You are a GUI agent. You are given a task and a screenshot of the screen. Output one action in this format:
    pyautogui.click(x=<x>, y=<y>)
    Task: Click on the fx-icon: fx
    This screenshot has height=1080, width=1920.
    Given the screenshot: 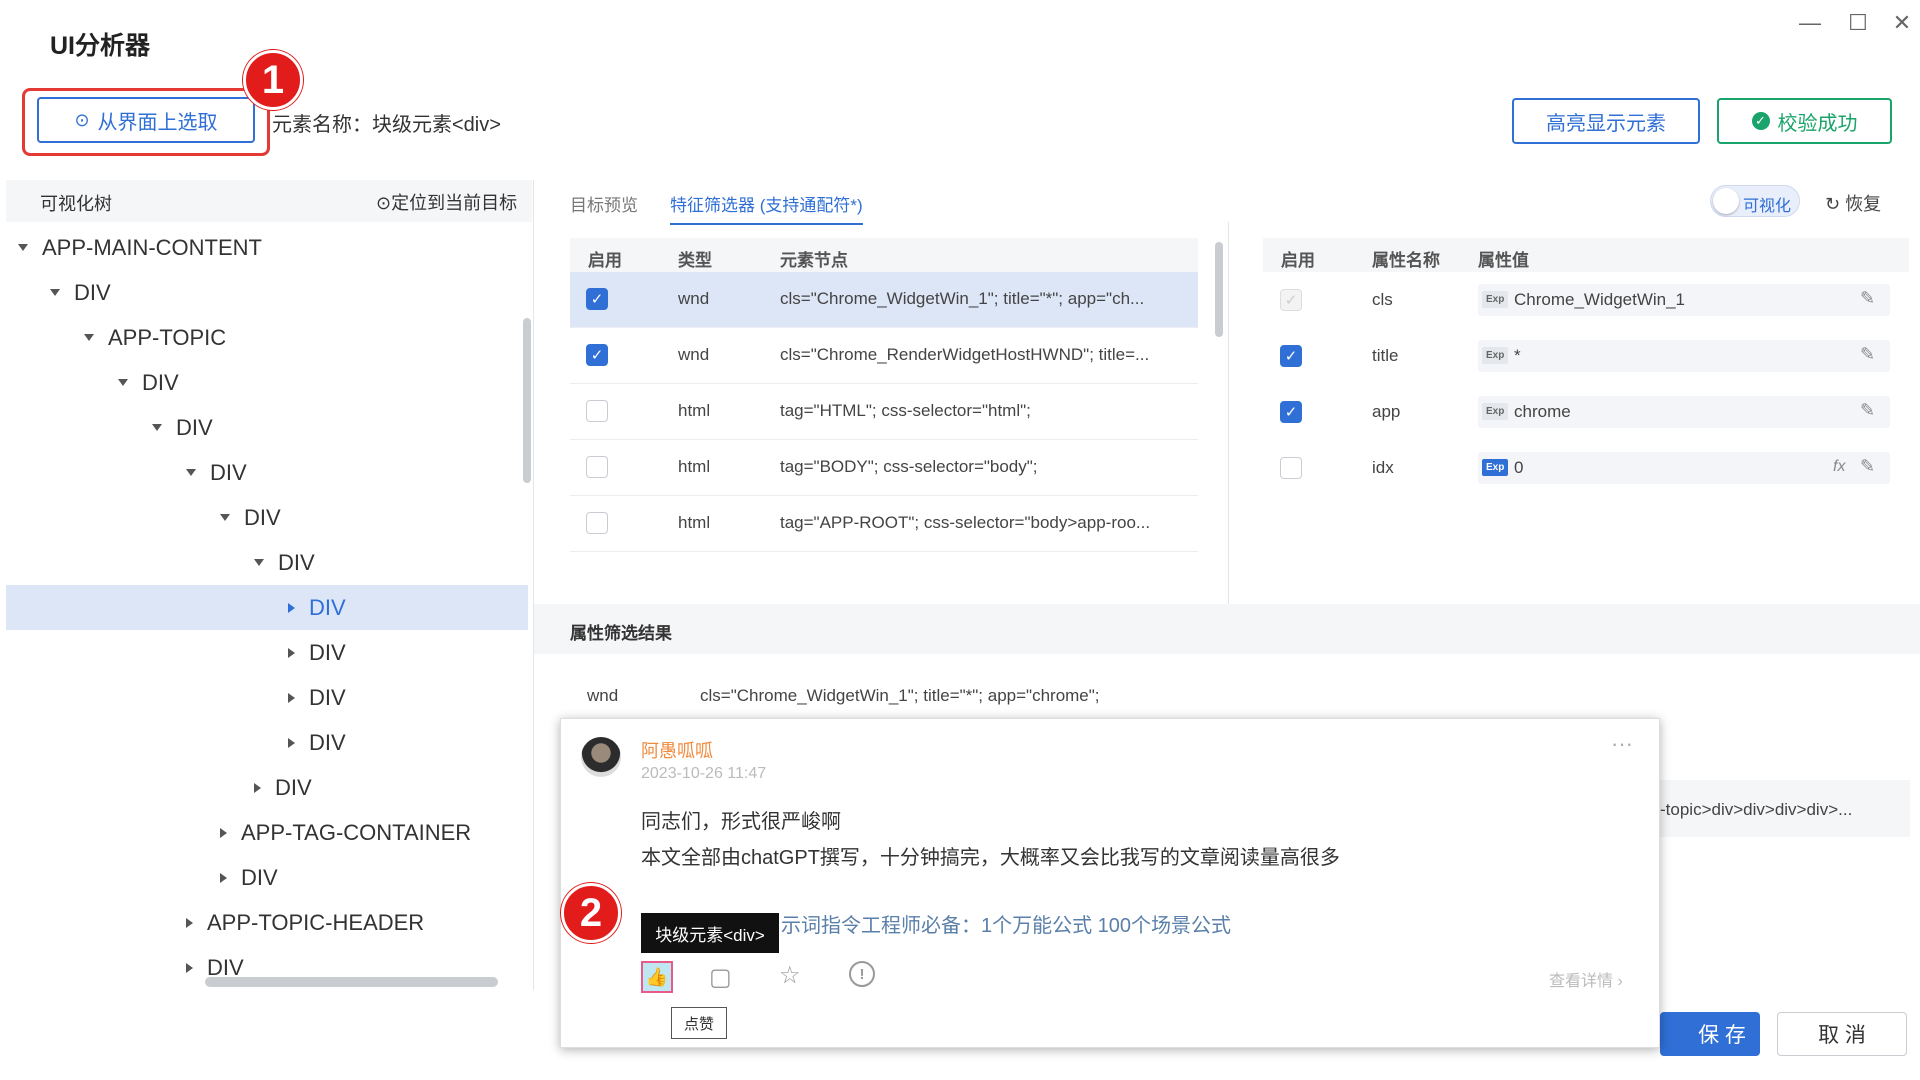 What is the action you would take?
    pyautogui.click(x=1839, y=467)
    